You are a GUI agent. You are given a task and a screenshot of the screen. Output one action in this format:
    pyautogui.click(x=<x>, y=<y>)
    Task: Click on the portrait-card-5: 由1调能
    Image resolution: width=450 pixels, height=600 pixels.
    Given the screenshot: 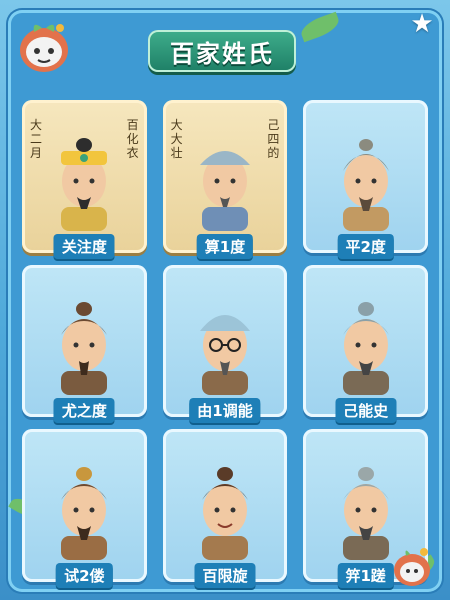 What is the action you would take?
    pyautogui.click(x=225, y=344)
    